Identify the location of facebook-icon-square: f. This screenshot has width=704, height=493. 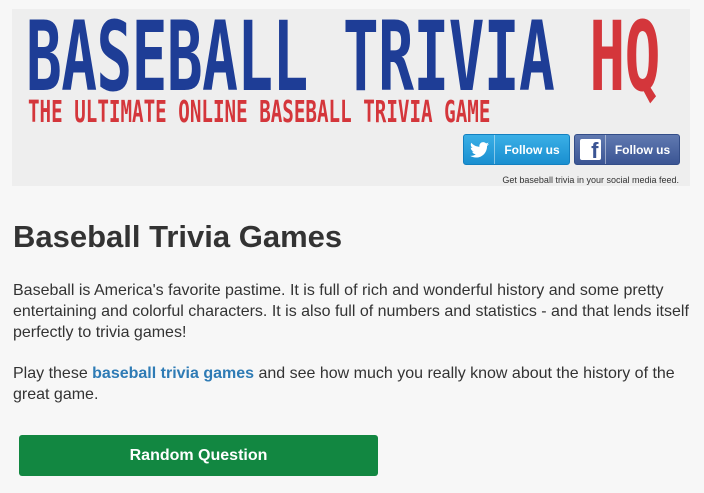
(590, 150).